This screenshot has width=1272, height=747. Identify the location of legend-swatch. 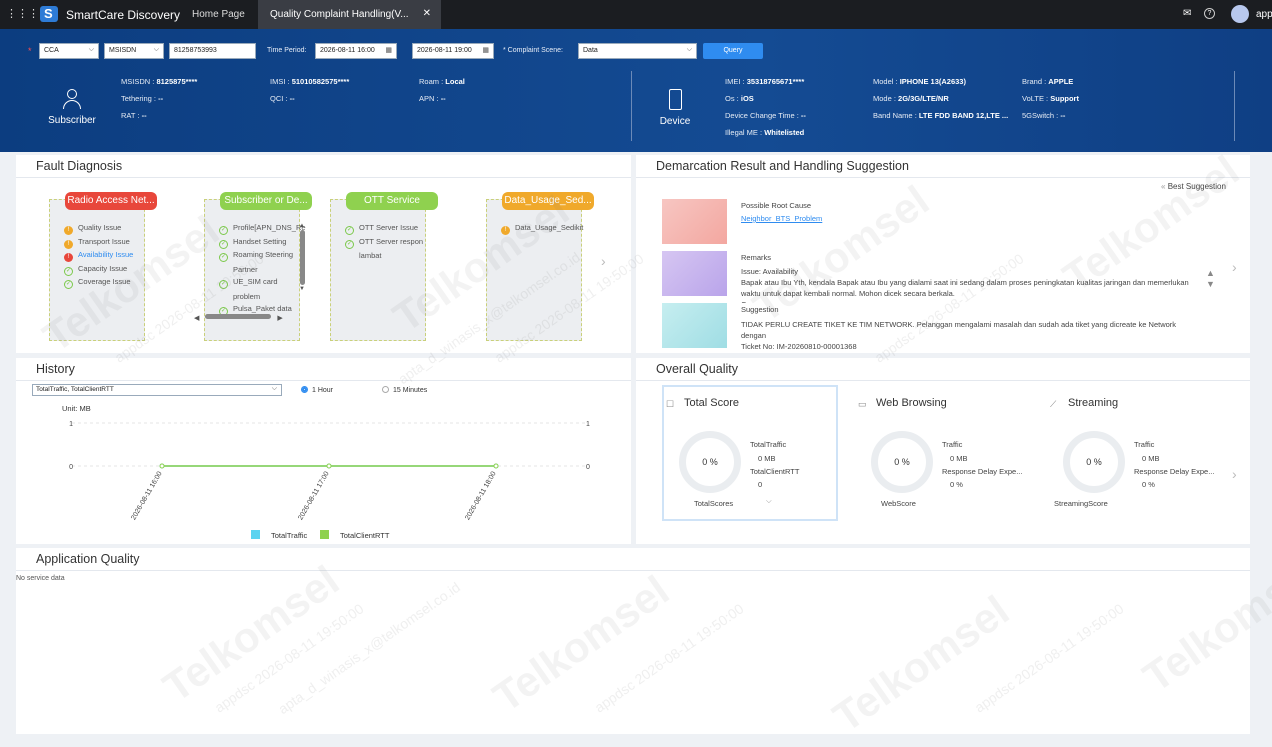
(255, 534).